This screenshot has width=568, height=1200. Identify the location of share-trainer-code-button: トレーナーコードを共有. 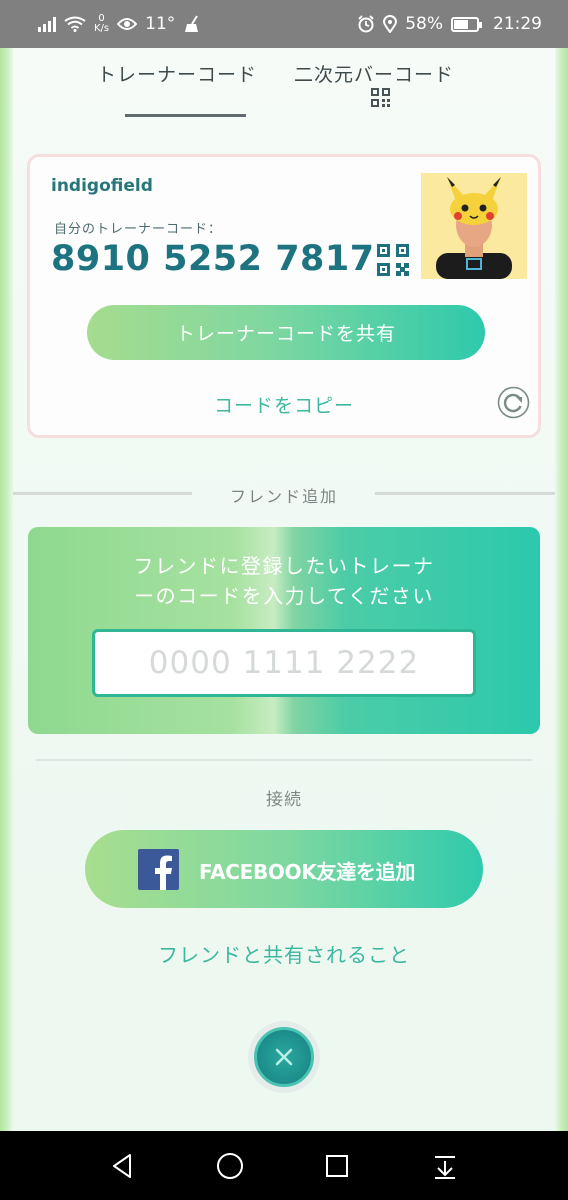
(286, 332).